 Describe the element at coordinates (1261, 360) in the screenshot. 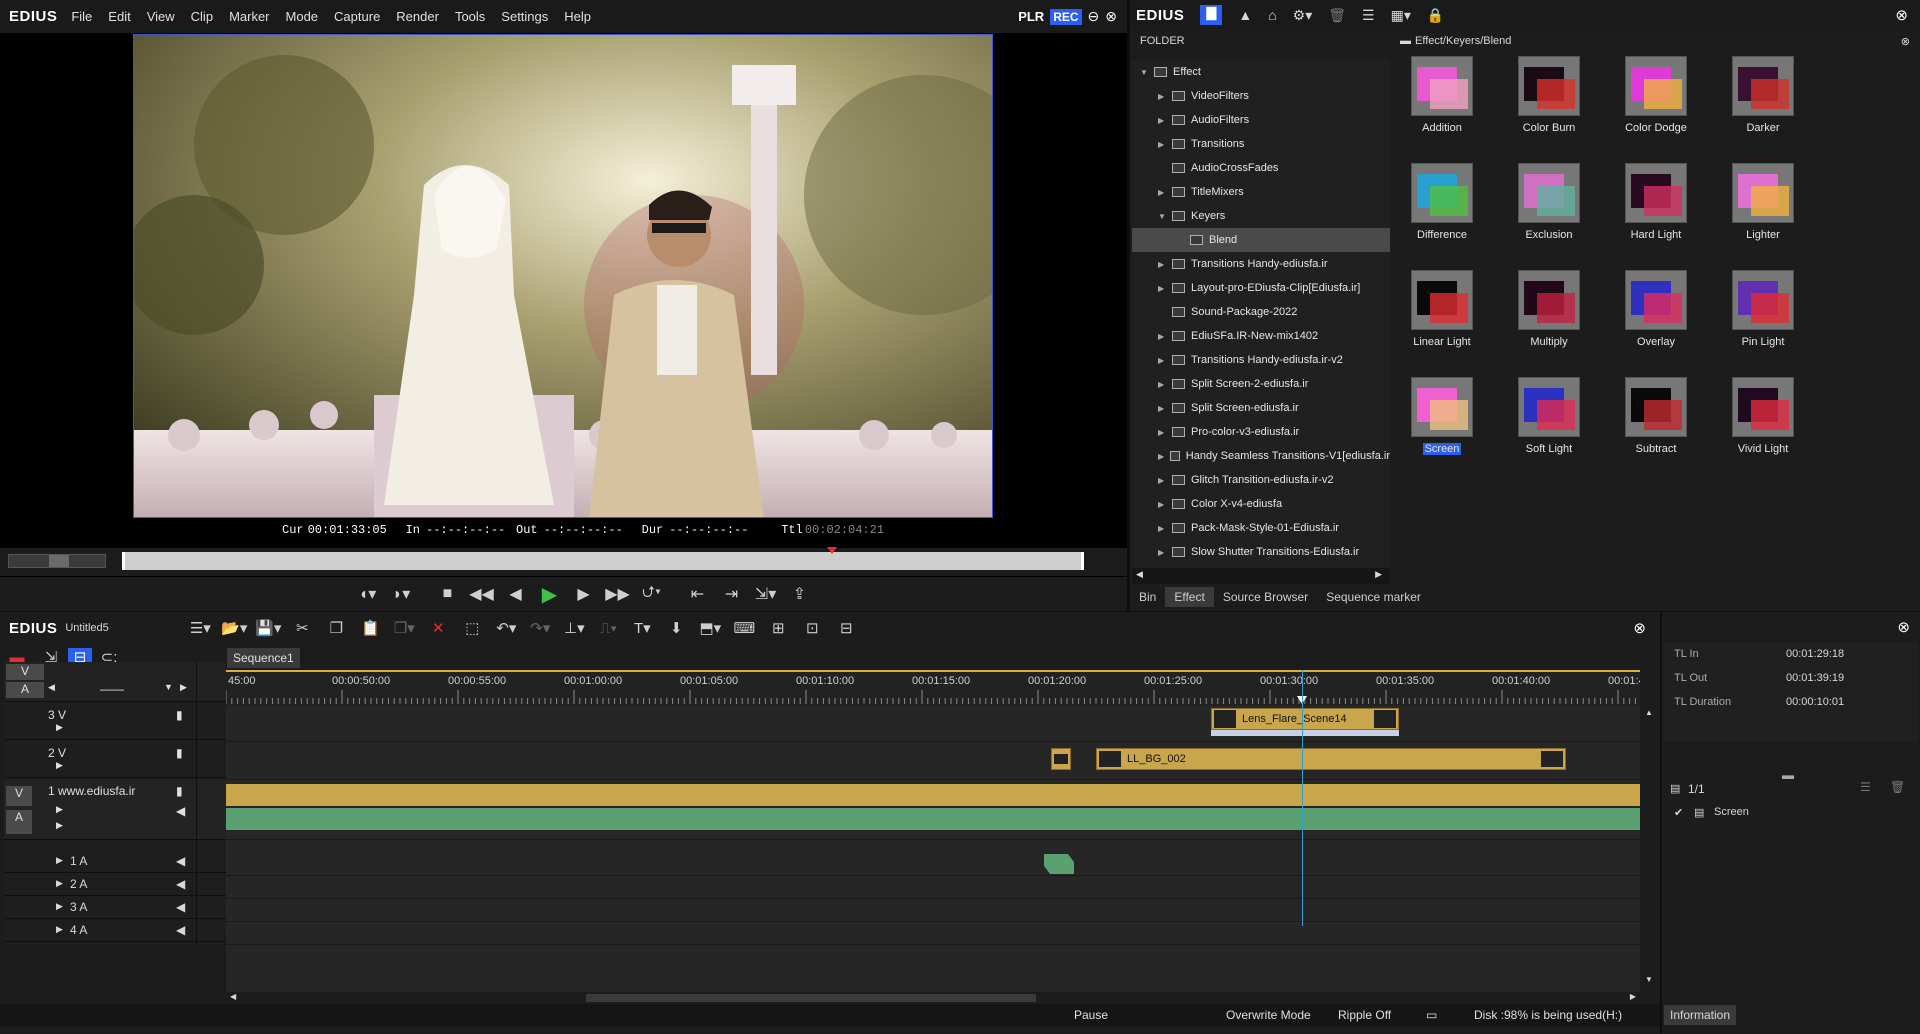

I see `tree-item: ▶ Transitions Handy-ediusfa.ir-v2` at that location.